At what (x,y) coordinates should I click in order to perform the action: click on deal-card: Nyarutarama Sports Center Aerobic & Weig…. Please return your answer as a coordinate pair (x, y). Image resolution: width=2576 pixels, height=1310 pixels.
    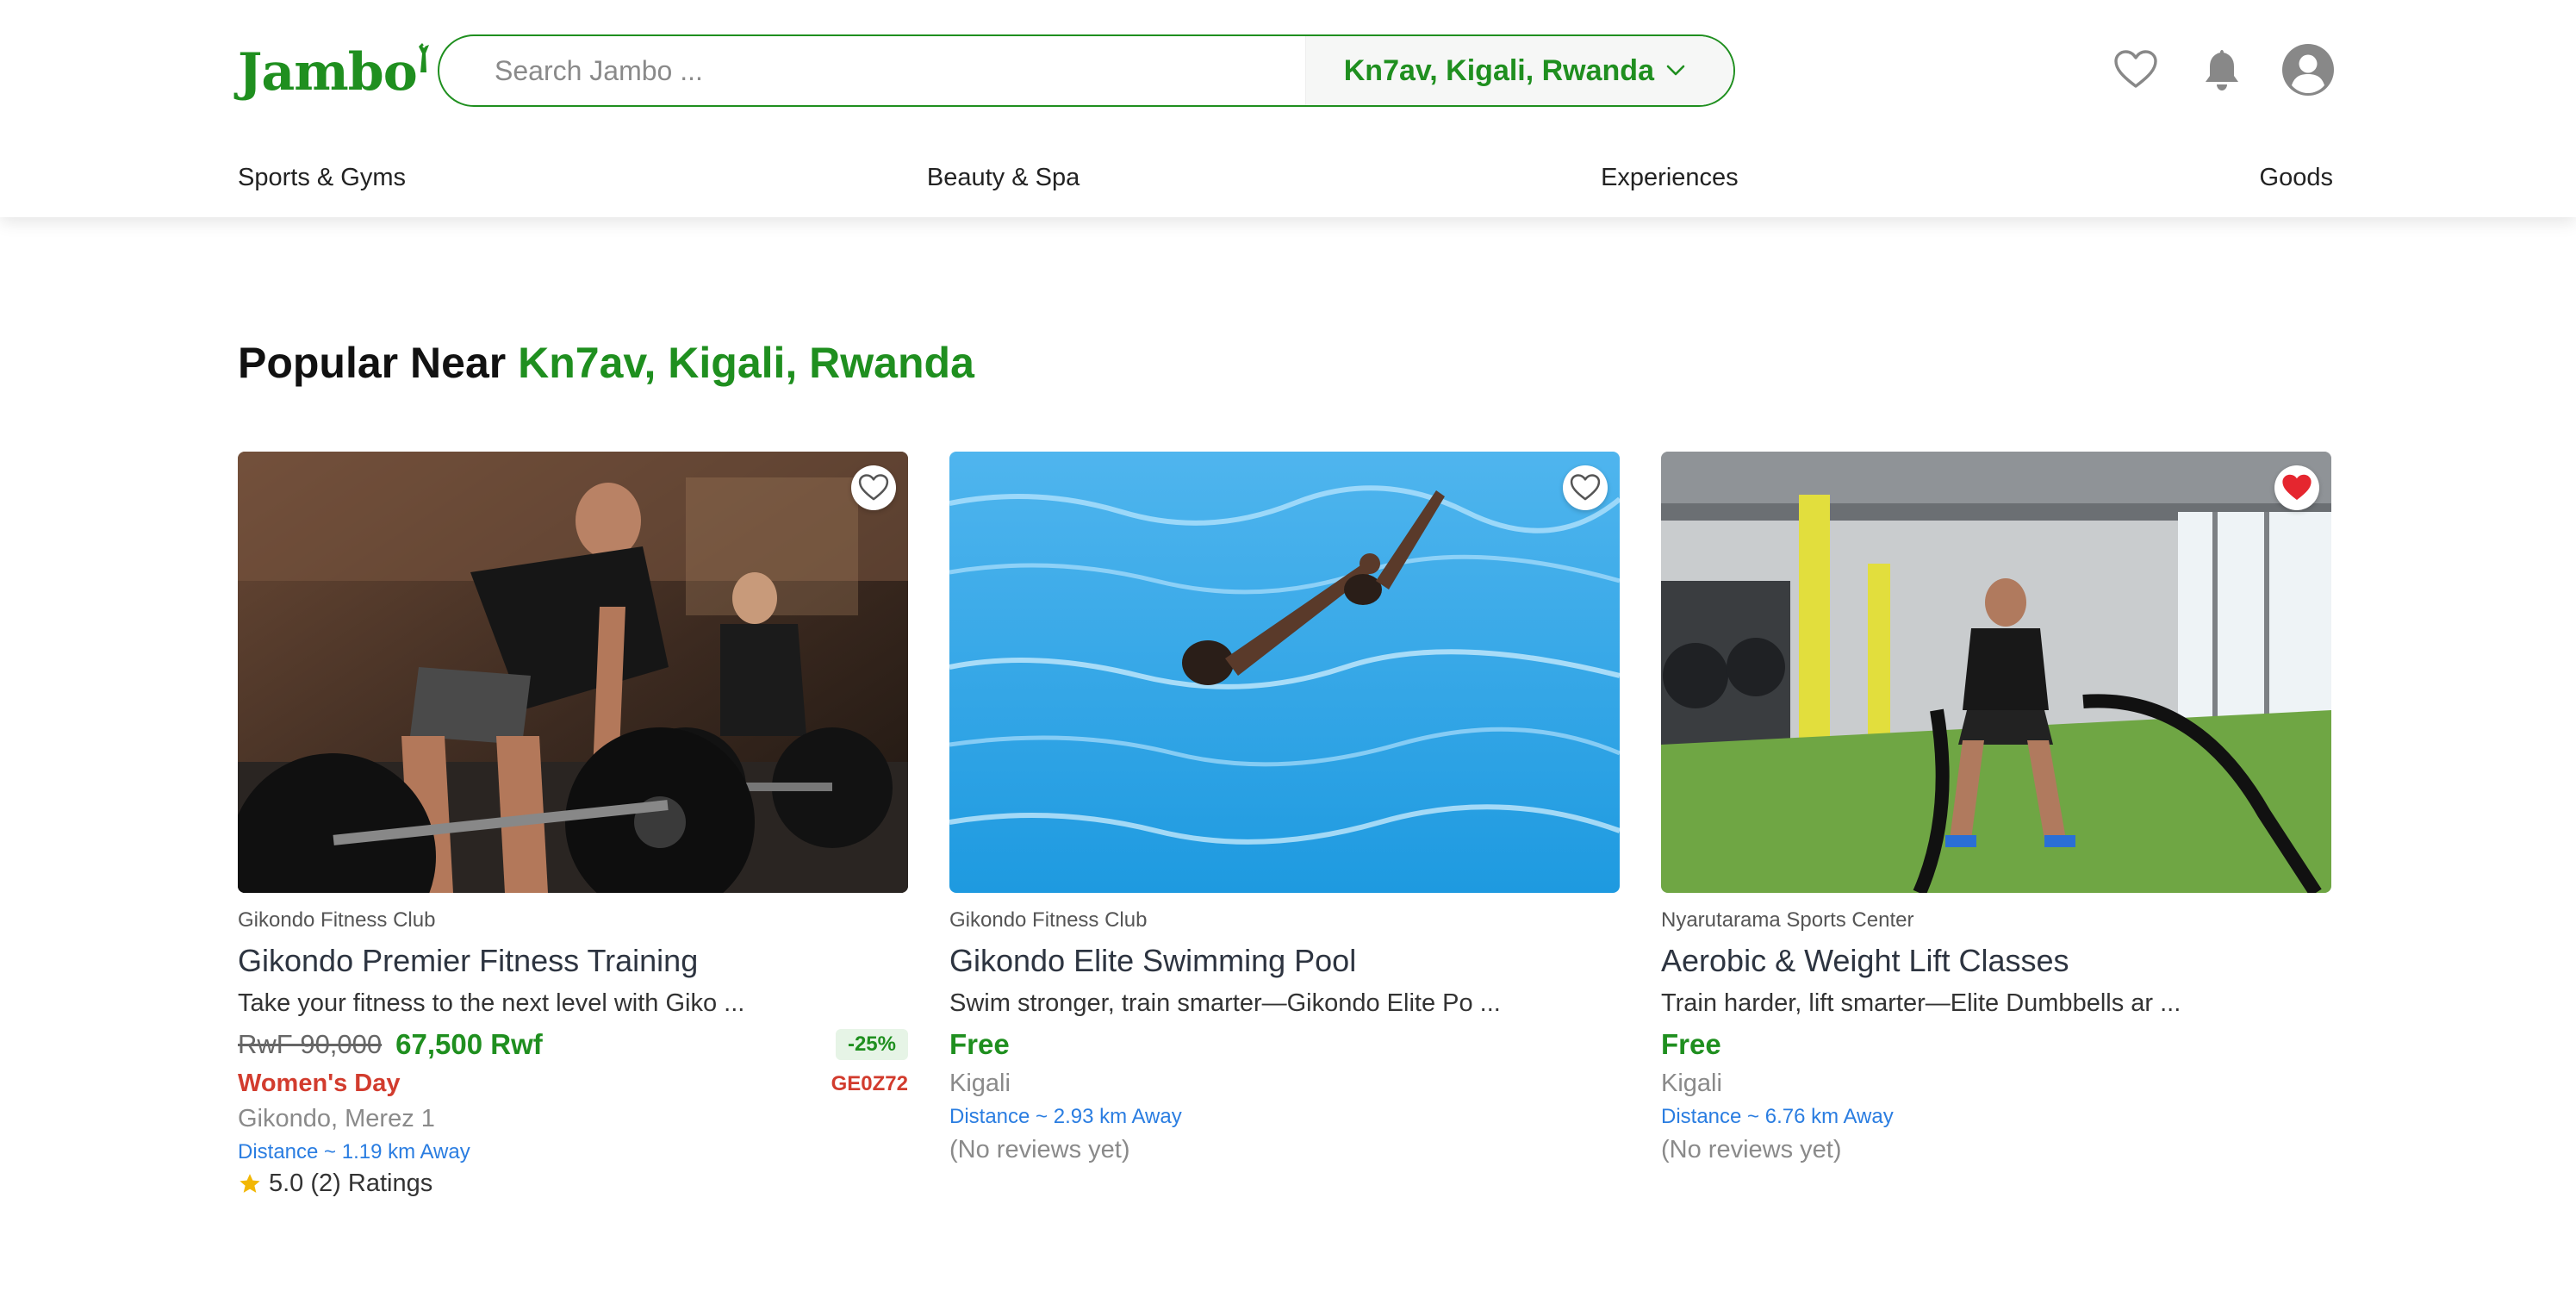
    Looking at the image, I should click on (1996, 825).